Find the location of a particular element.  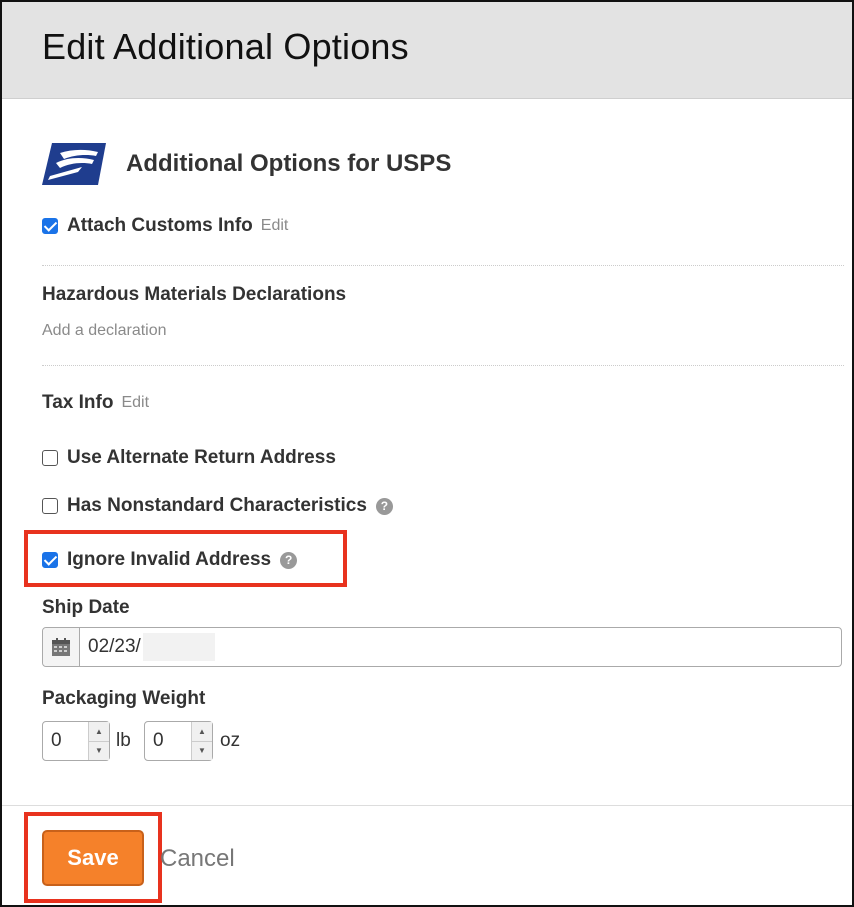

alternate-return-label: Use Alternate Return Address is located at coordinates (201, 457).